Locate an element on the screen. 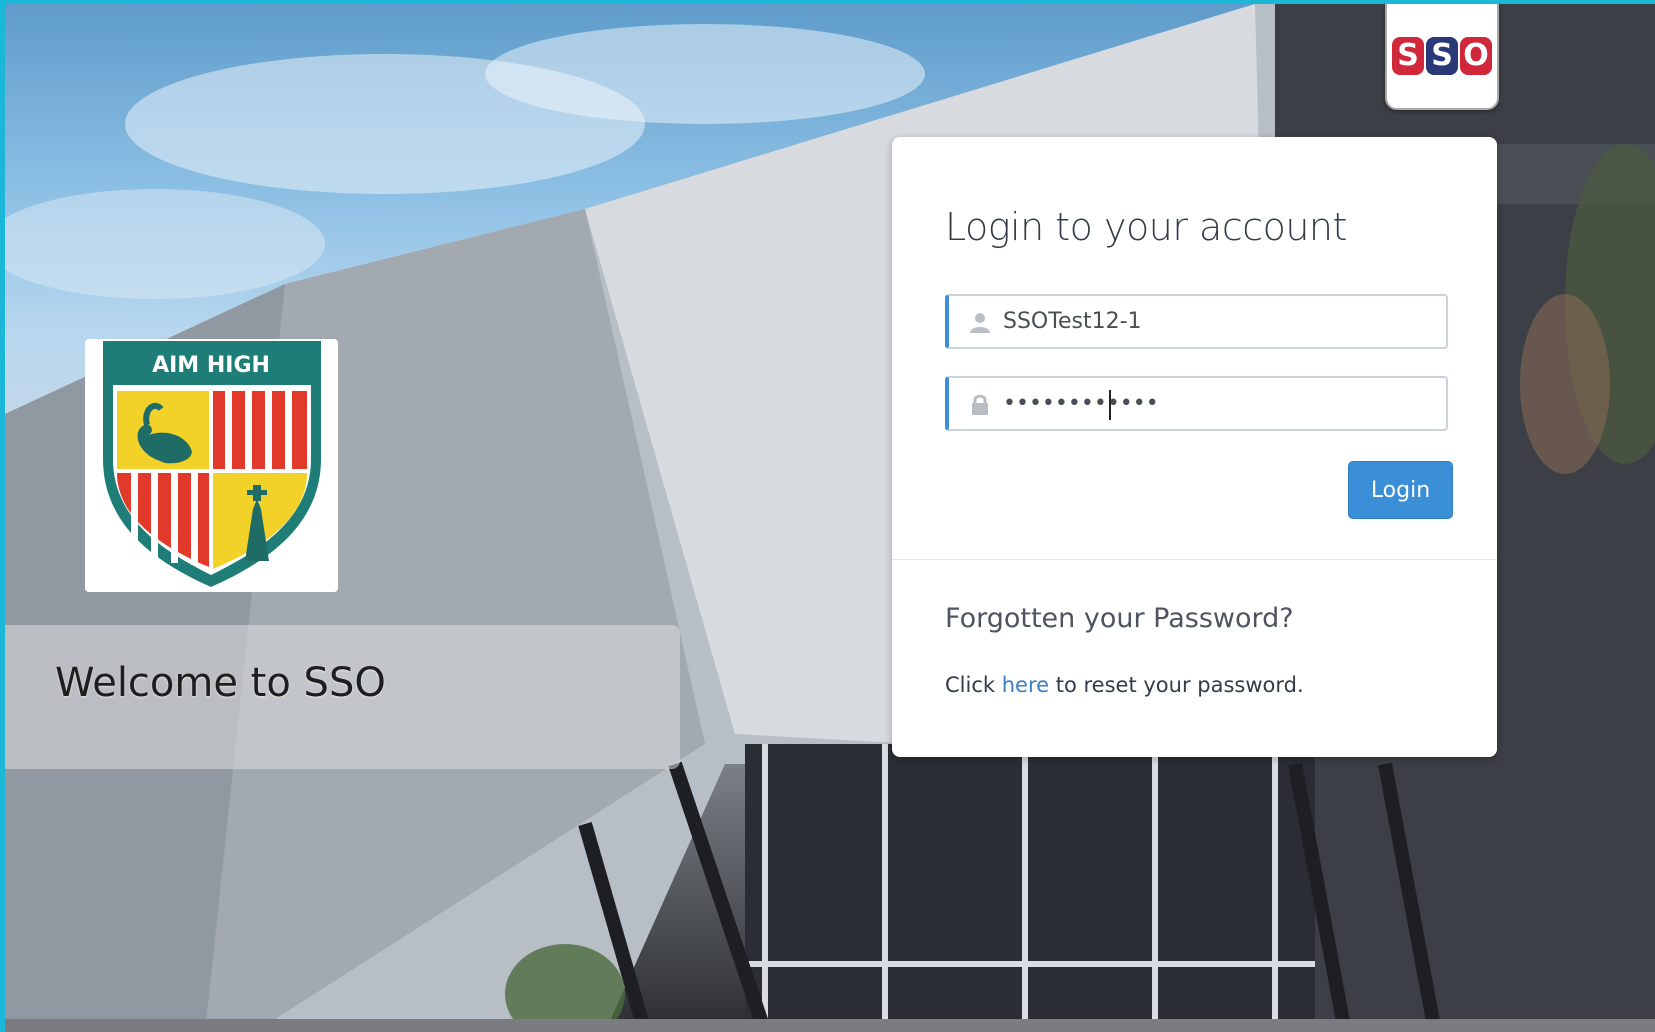  username-field is located at coordinates (1196, 321).